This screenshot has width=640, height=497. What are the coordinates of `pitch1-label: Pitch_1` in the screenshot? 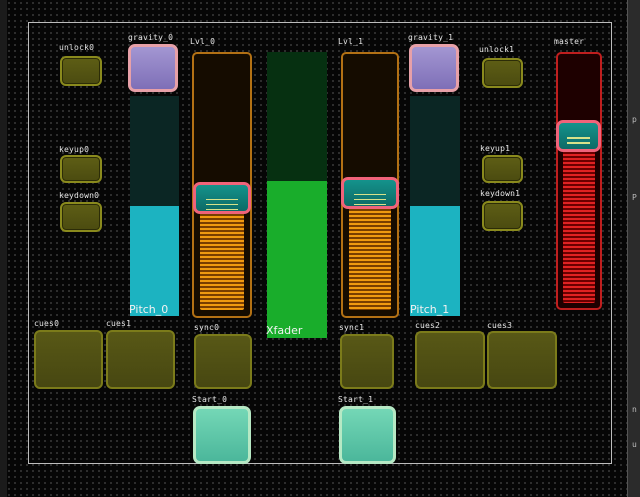 It's located at (430, 309).